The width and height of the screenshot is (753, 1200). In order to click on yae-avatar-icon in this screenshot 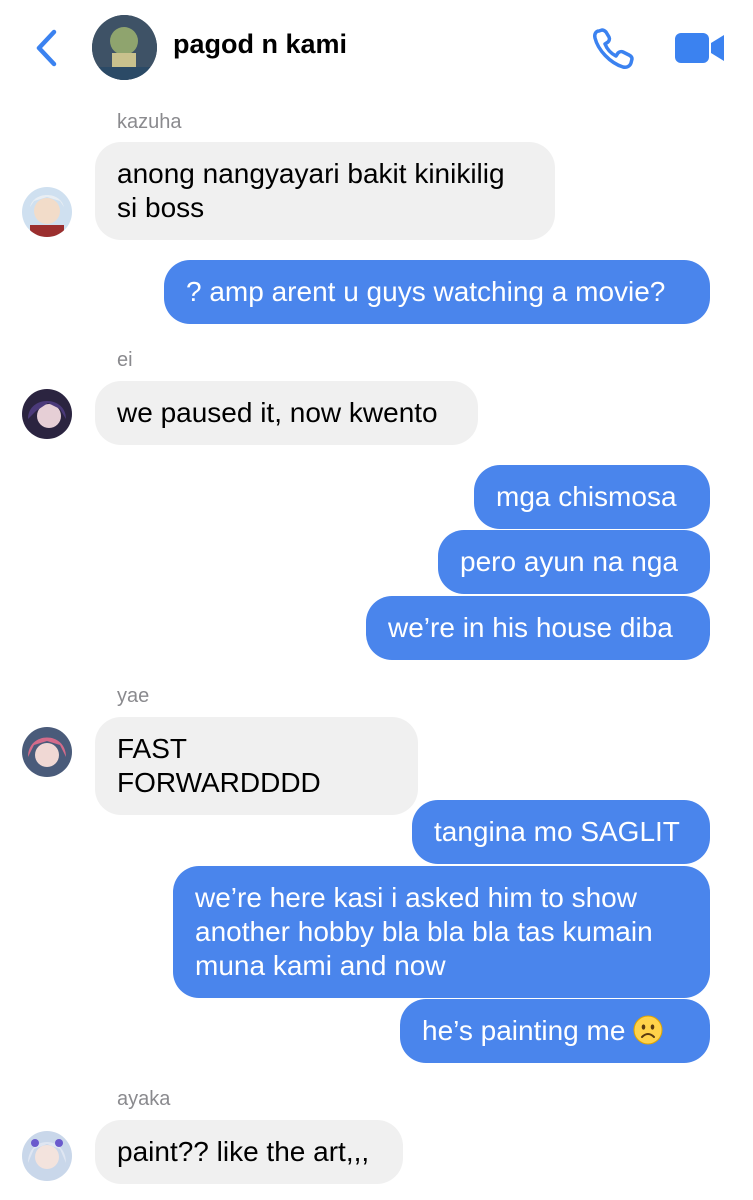, I will do `click(47, 752)`.